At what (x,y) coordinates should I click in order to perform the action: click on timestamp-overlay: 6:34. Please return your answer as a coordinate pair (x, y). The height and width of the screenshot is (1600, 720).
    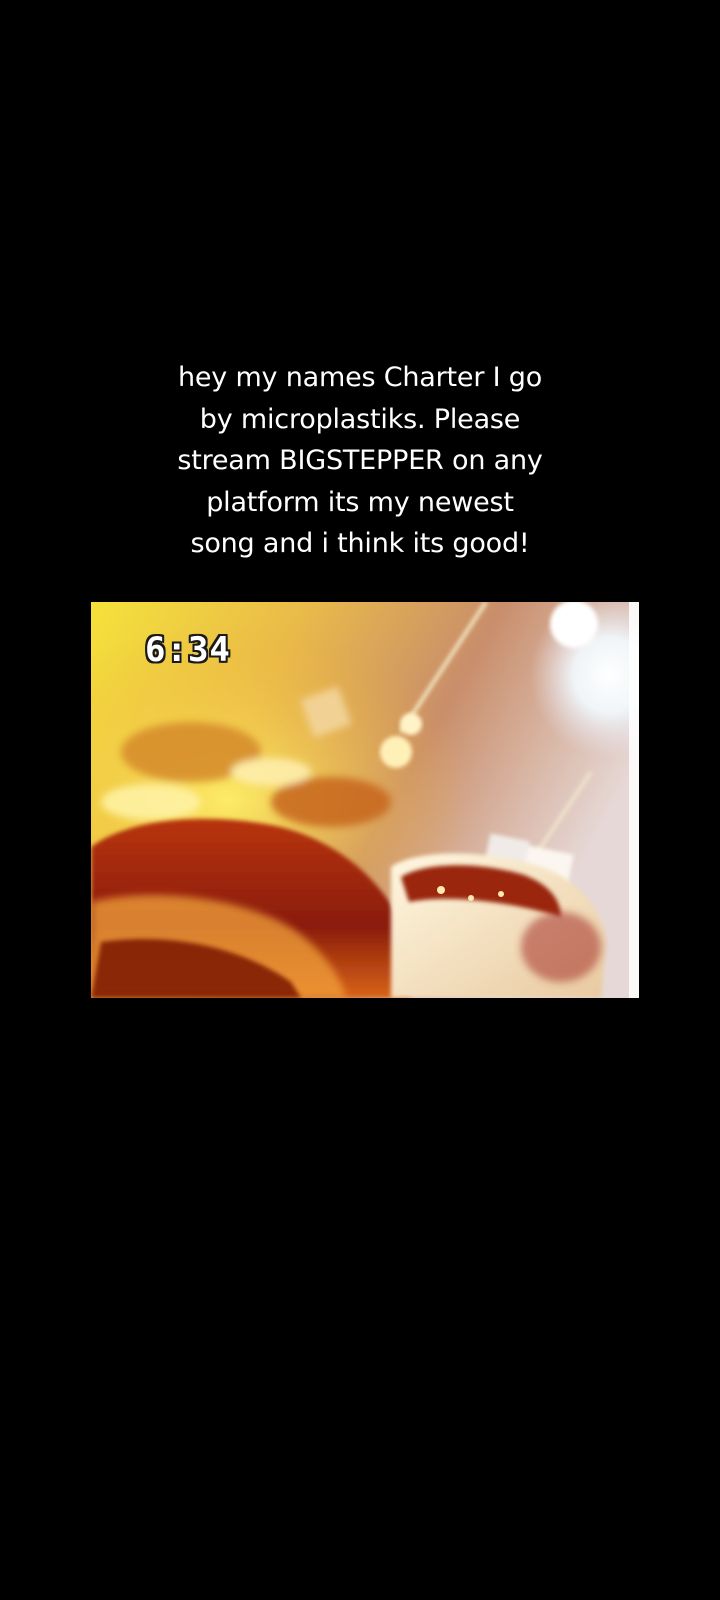
    Looking at the image, I should click on (188, 650).